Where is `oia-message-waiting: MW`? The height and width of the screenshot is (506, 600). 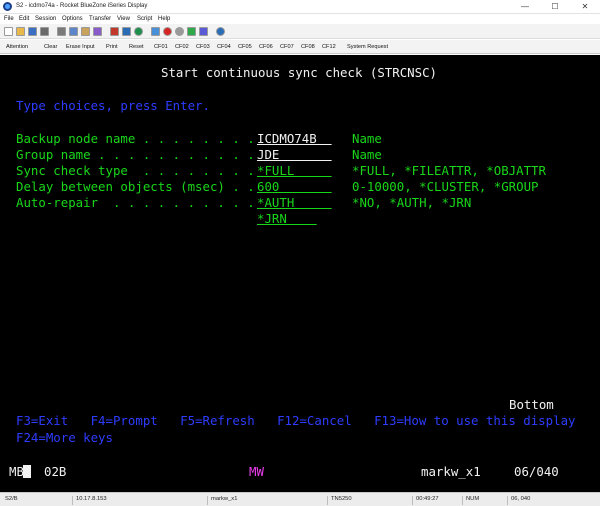
oia-message-waiting: MW is located at coordinates (256, 471).